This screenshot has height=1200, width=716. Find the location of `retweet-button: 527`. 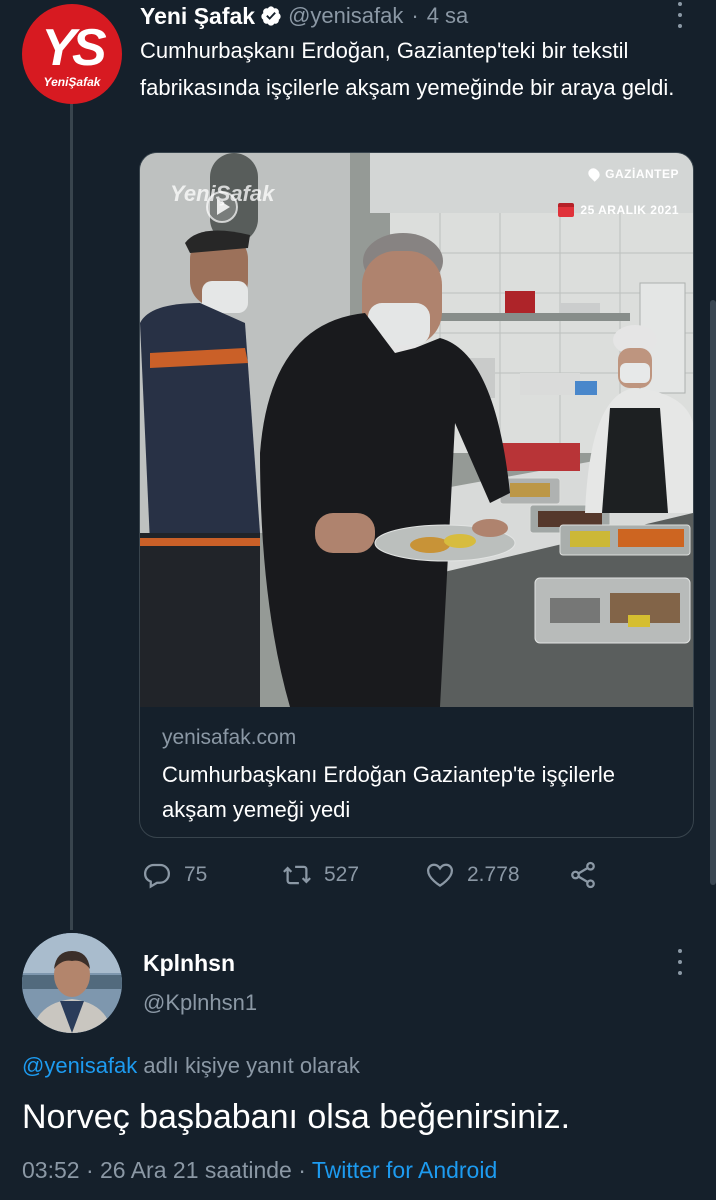

retweet-button: 527 is located at coordinates (320, 875).